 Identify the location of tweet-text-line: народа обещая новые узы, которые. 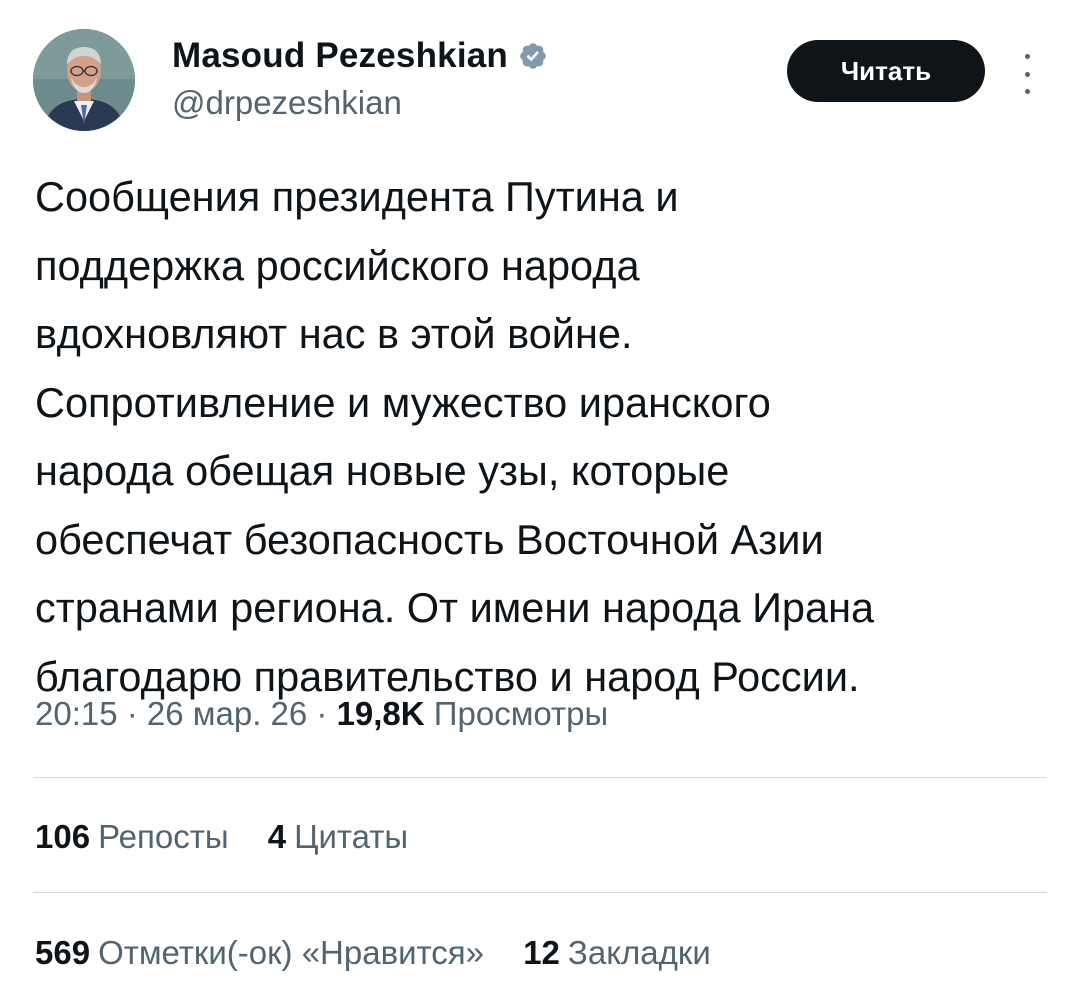
(382, 470).